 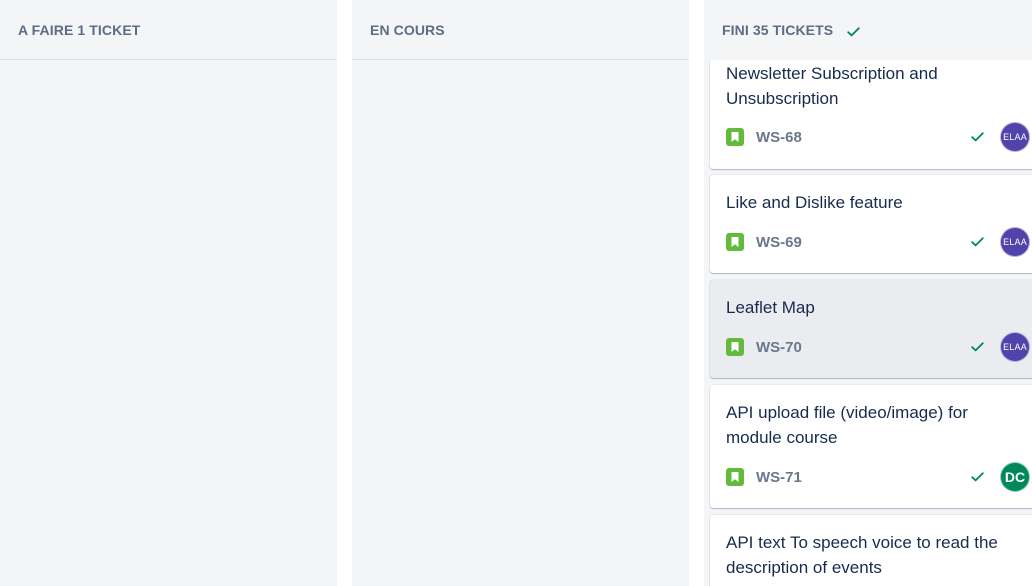 I want to click on issue-key: WS-68, so click(x=779, y=137).